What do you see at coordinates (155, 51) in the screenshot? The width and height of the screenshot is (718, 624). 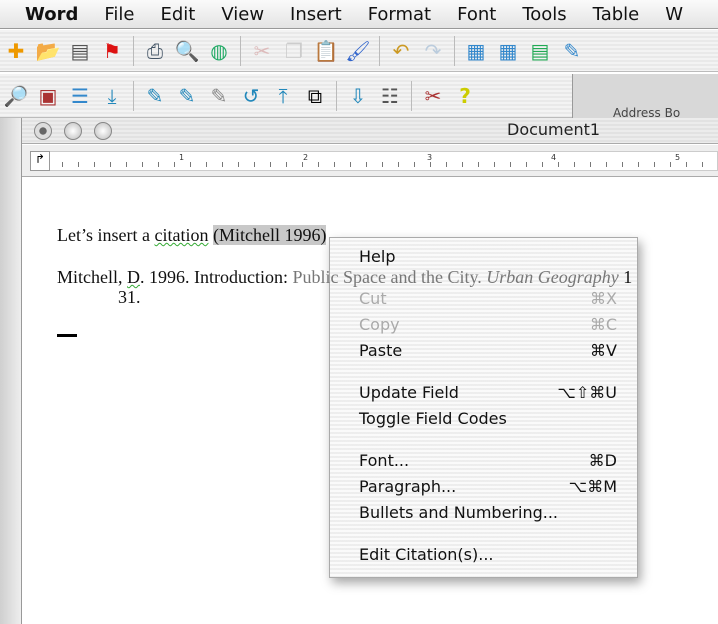 I see `print-icon: ⎙` at bounding box center [155, 51].